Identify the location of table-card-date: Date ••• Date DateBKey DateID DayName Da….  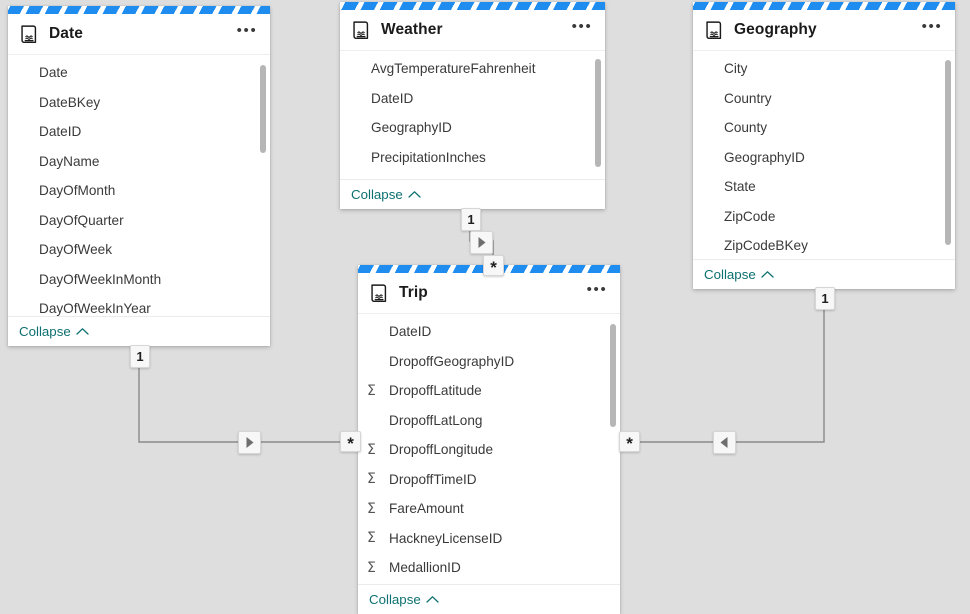
(139, 176).